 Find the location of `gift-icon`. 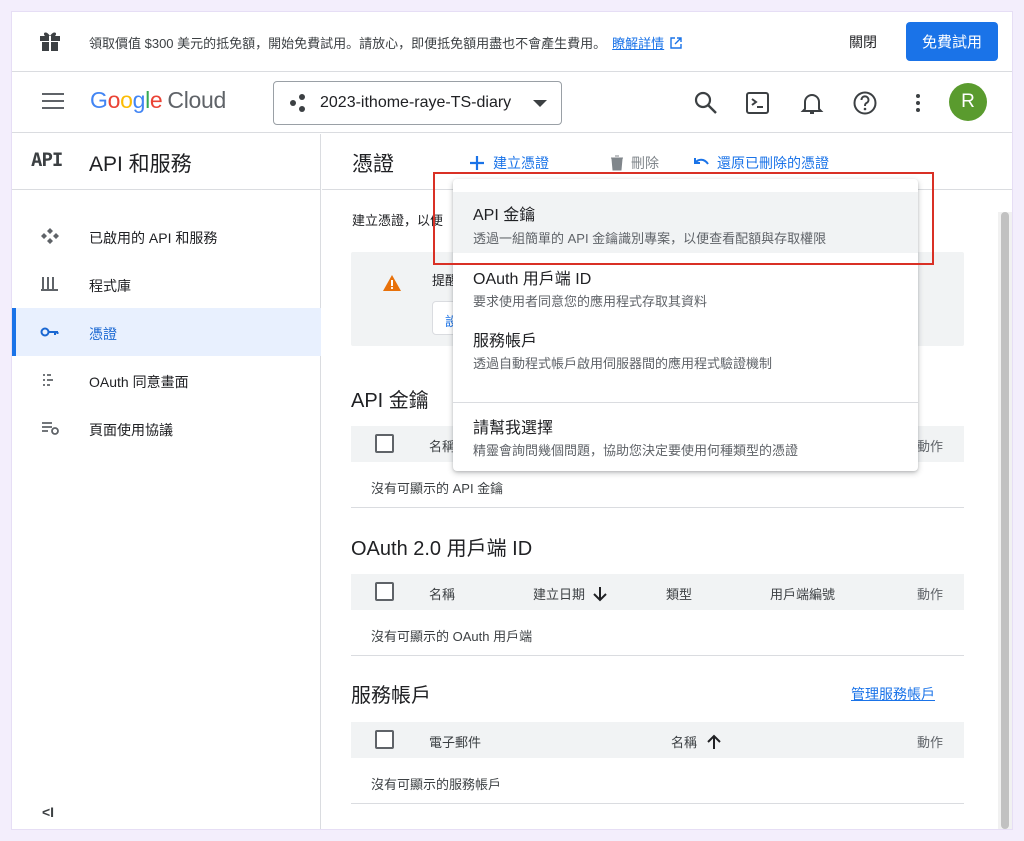

gift-icon is located at coordinates (50, 41).